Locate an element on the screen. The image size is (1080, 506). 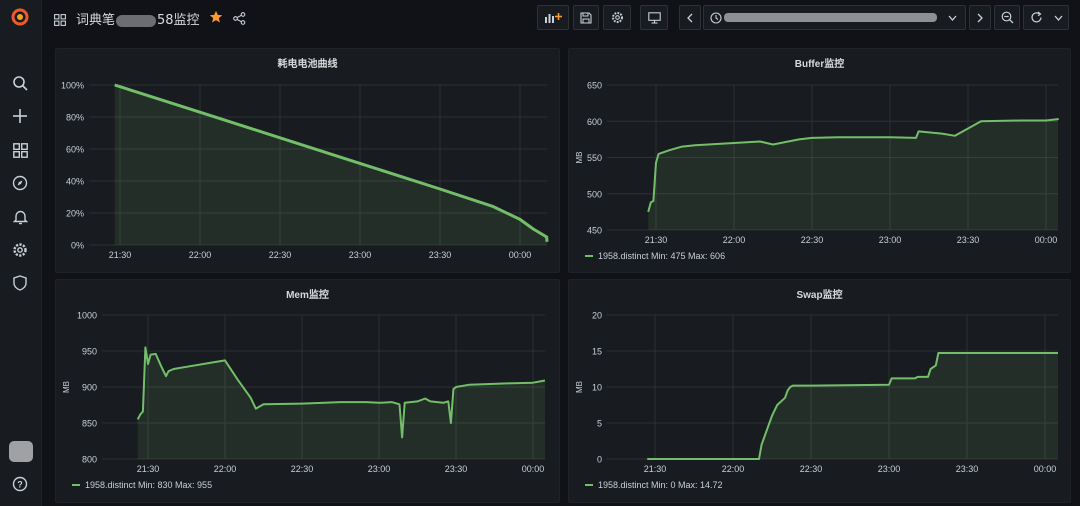
time-shift-back-button is located at coordinates (690, 17).